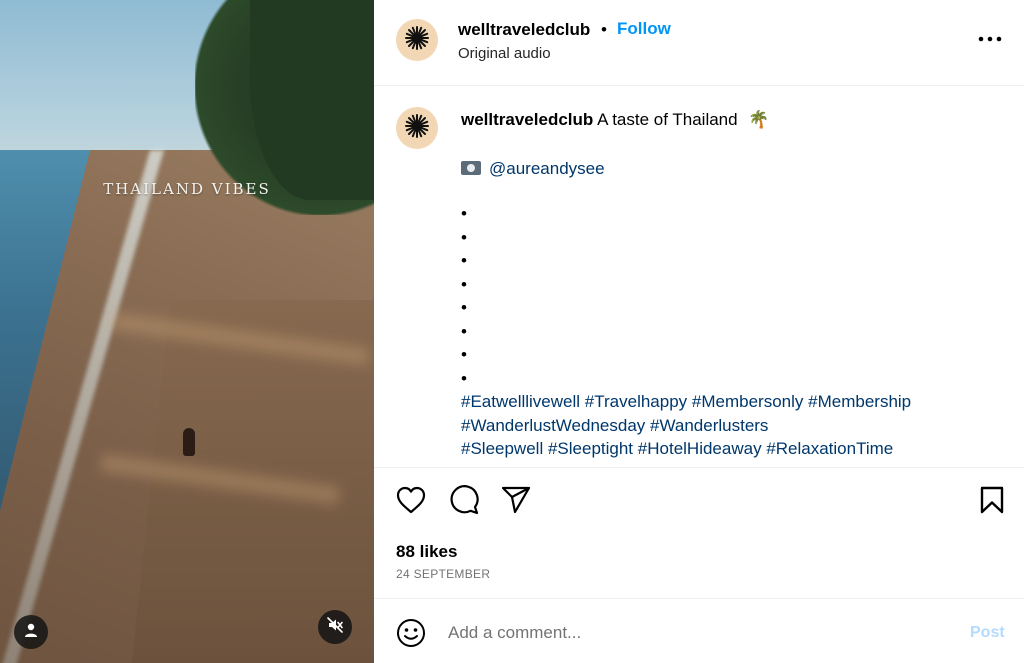 This screenshot has height=663, width=1024. Describe the element at coordinates (987, 633) in the screenshot. I see `post-comment-button: Post` at that location.